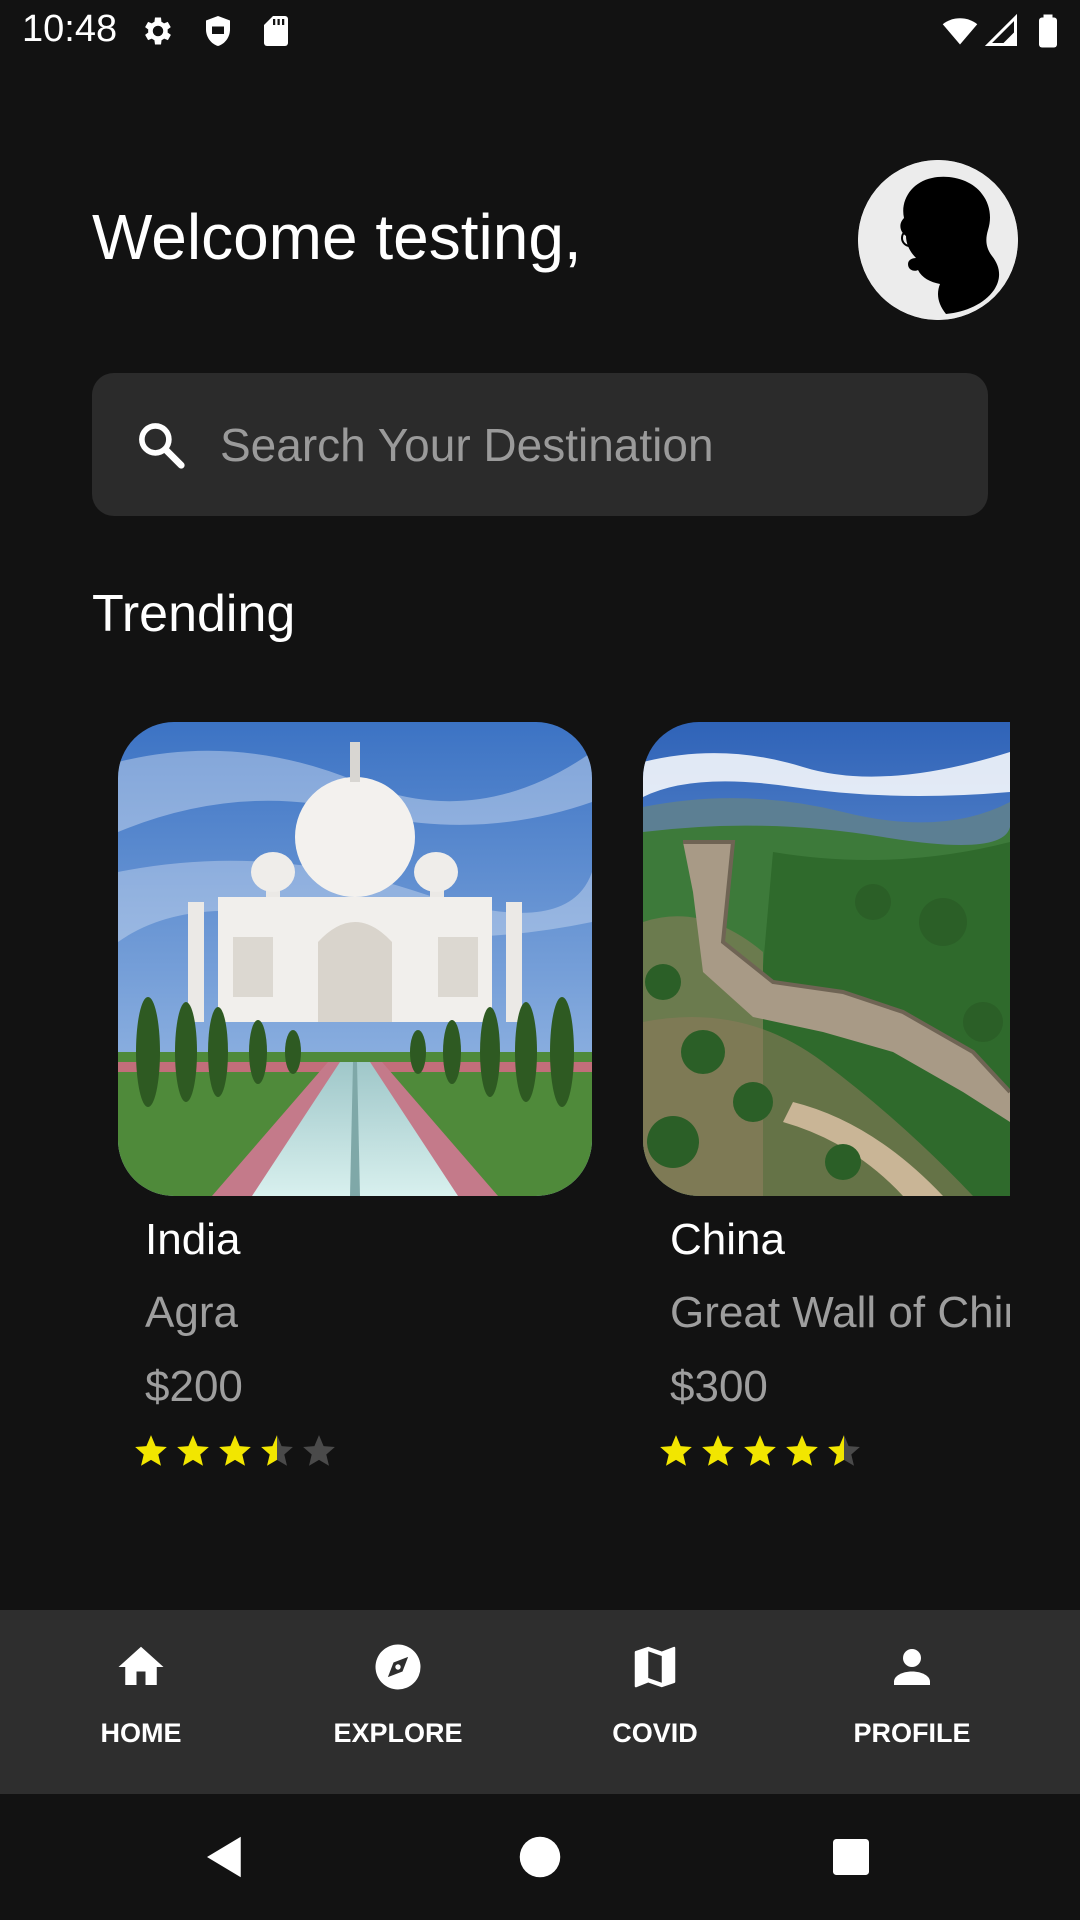 This screenshot has height=1920, width=1080. What do you see at coordinates (540, 32) in the screenshot?
I see `status-bar: 10:48` at bounding box center [540, 32].